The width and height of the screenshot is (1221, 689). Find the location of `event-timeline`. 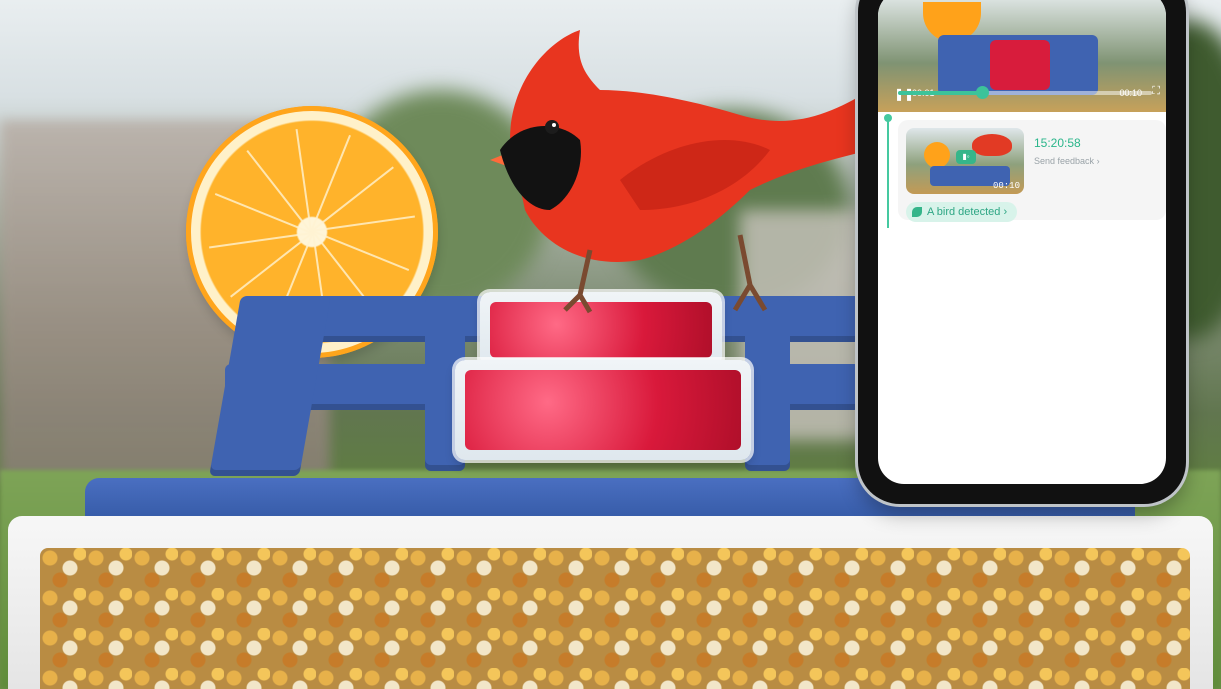

event-timeline is located at coordinates (888, 173).